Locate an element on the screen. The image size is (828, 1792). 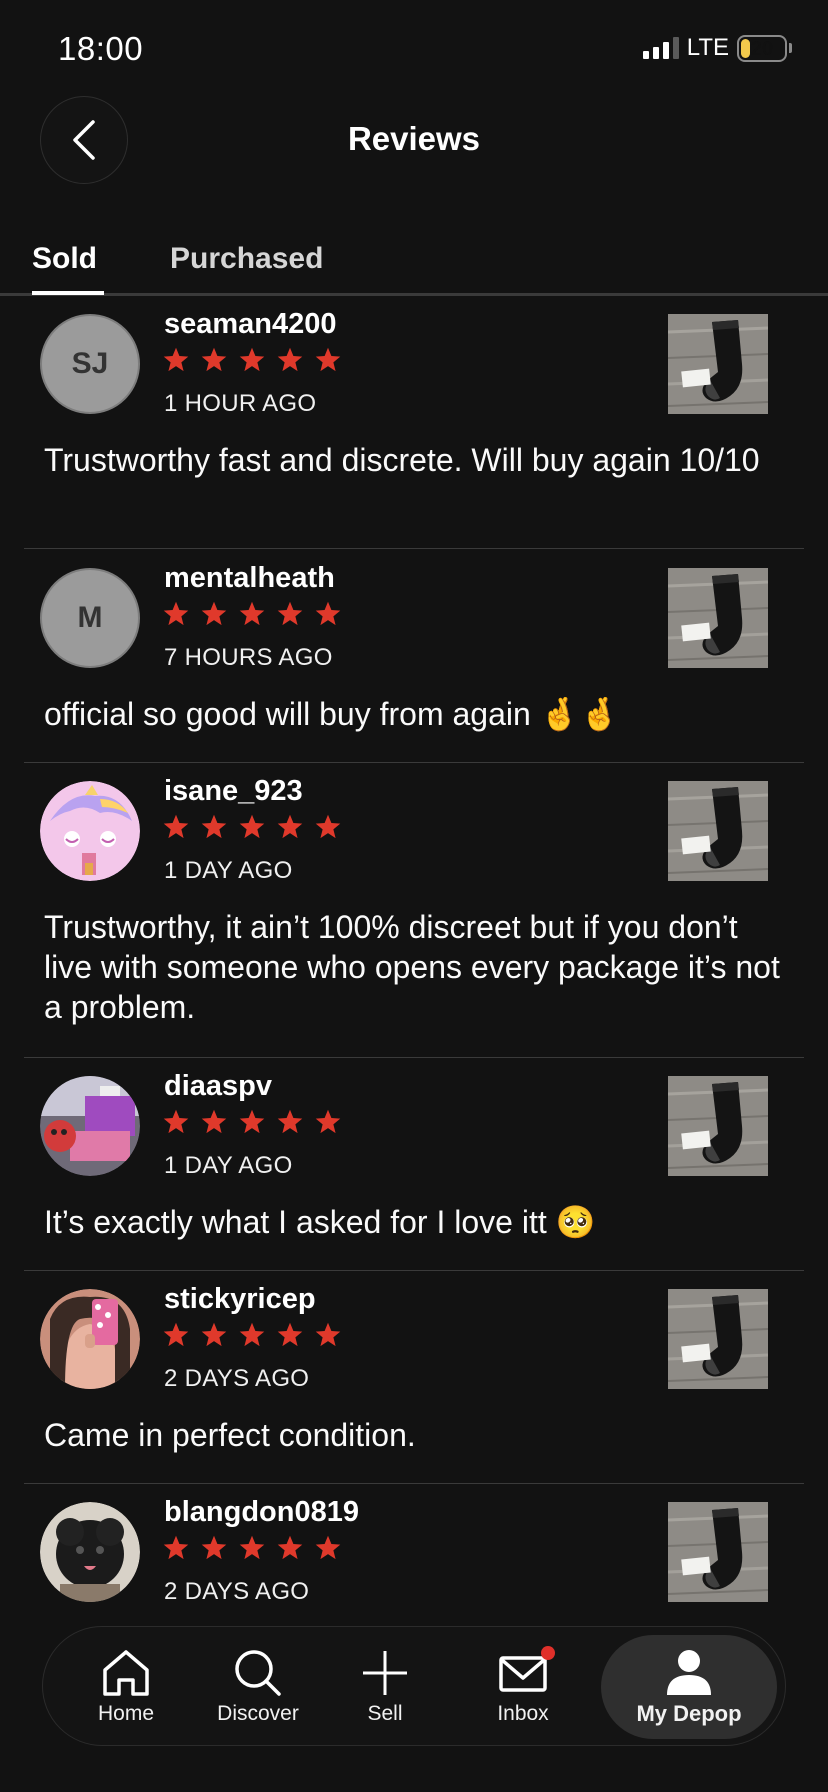
home-icon is located at coordinates (126, 1673).